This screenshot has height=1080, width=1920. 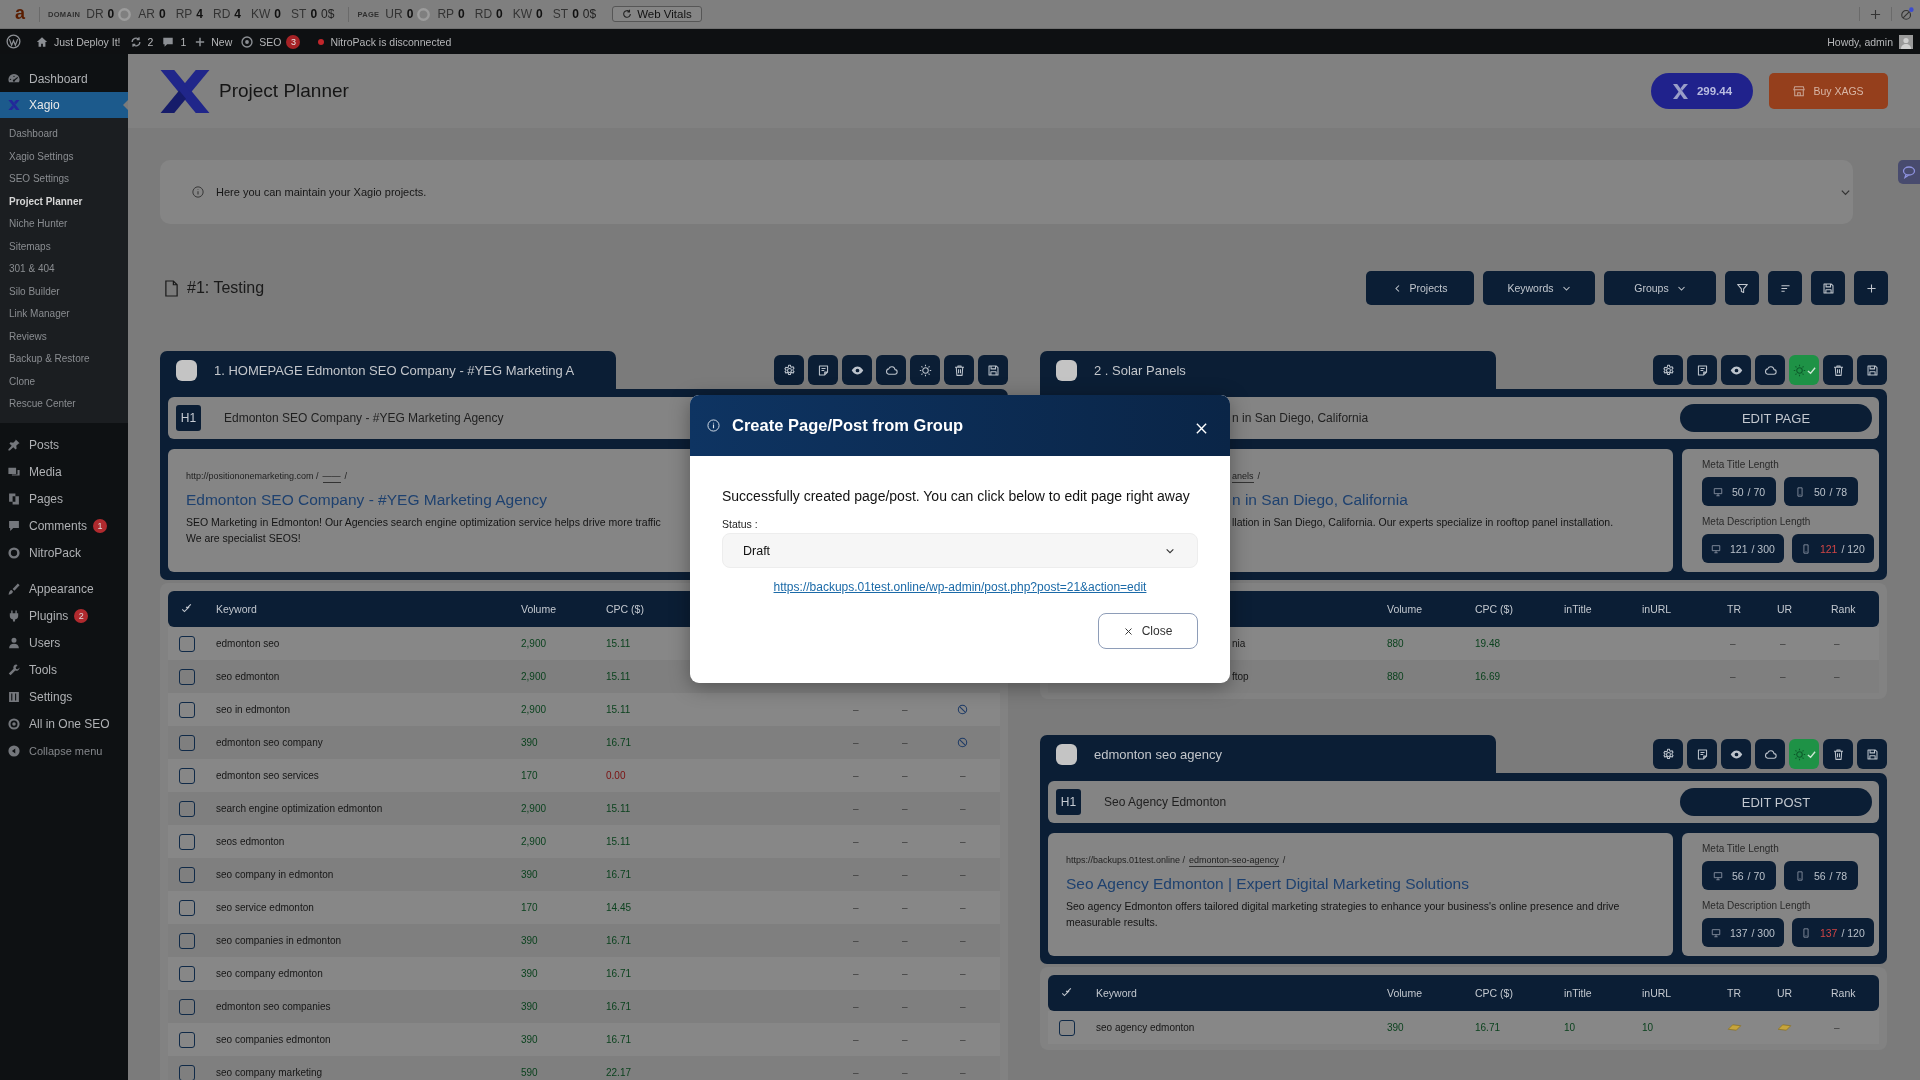 I want to click on volume-cell: 880, so click(x=1395, y=676).